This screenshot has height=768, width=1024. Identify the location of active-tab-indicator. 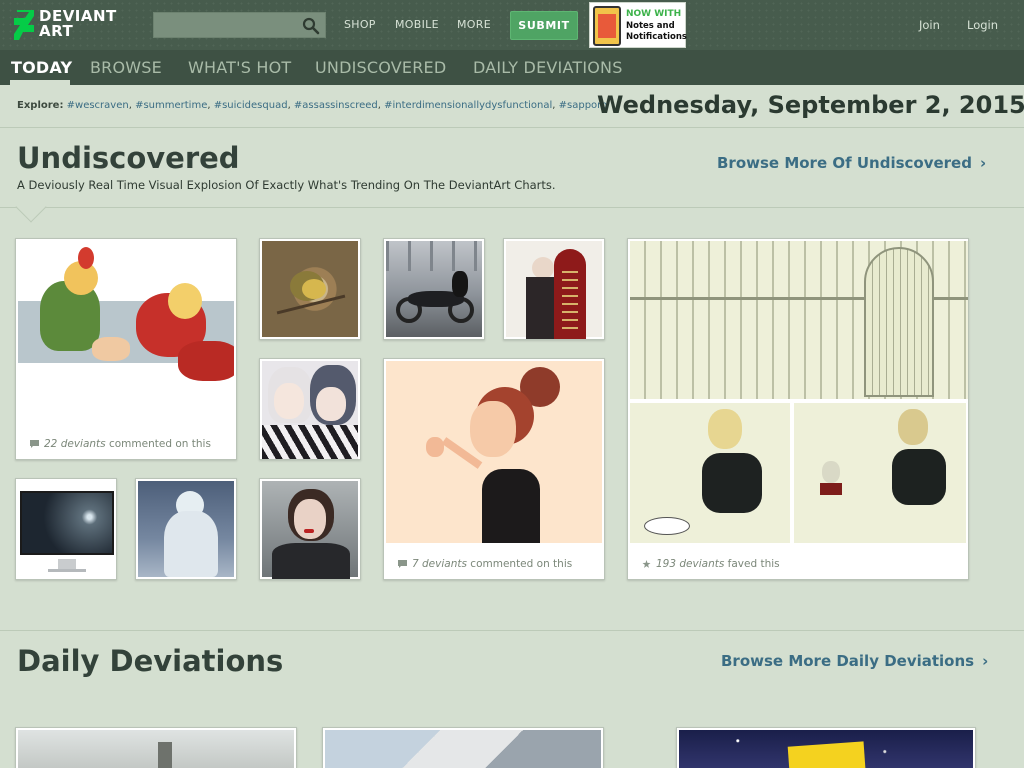
(40, 82).